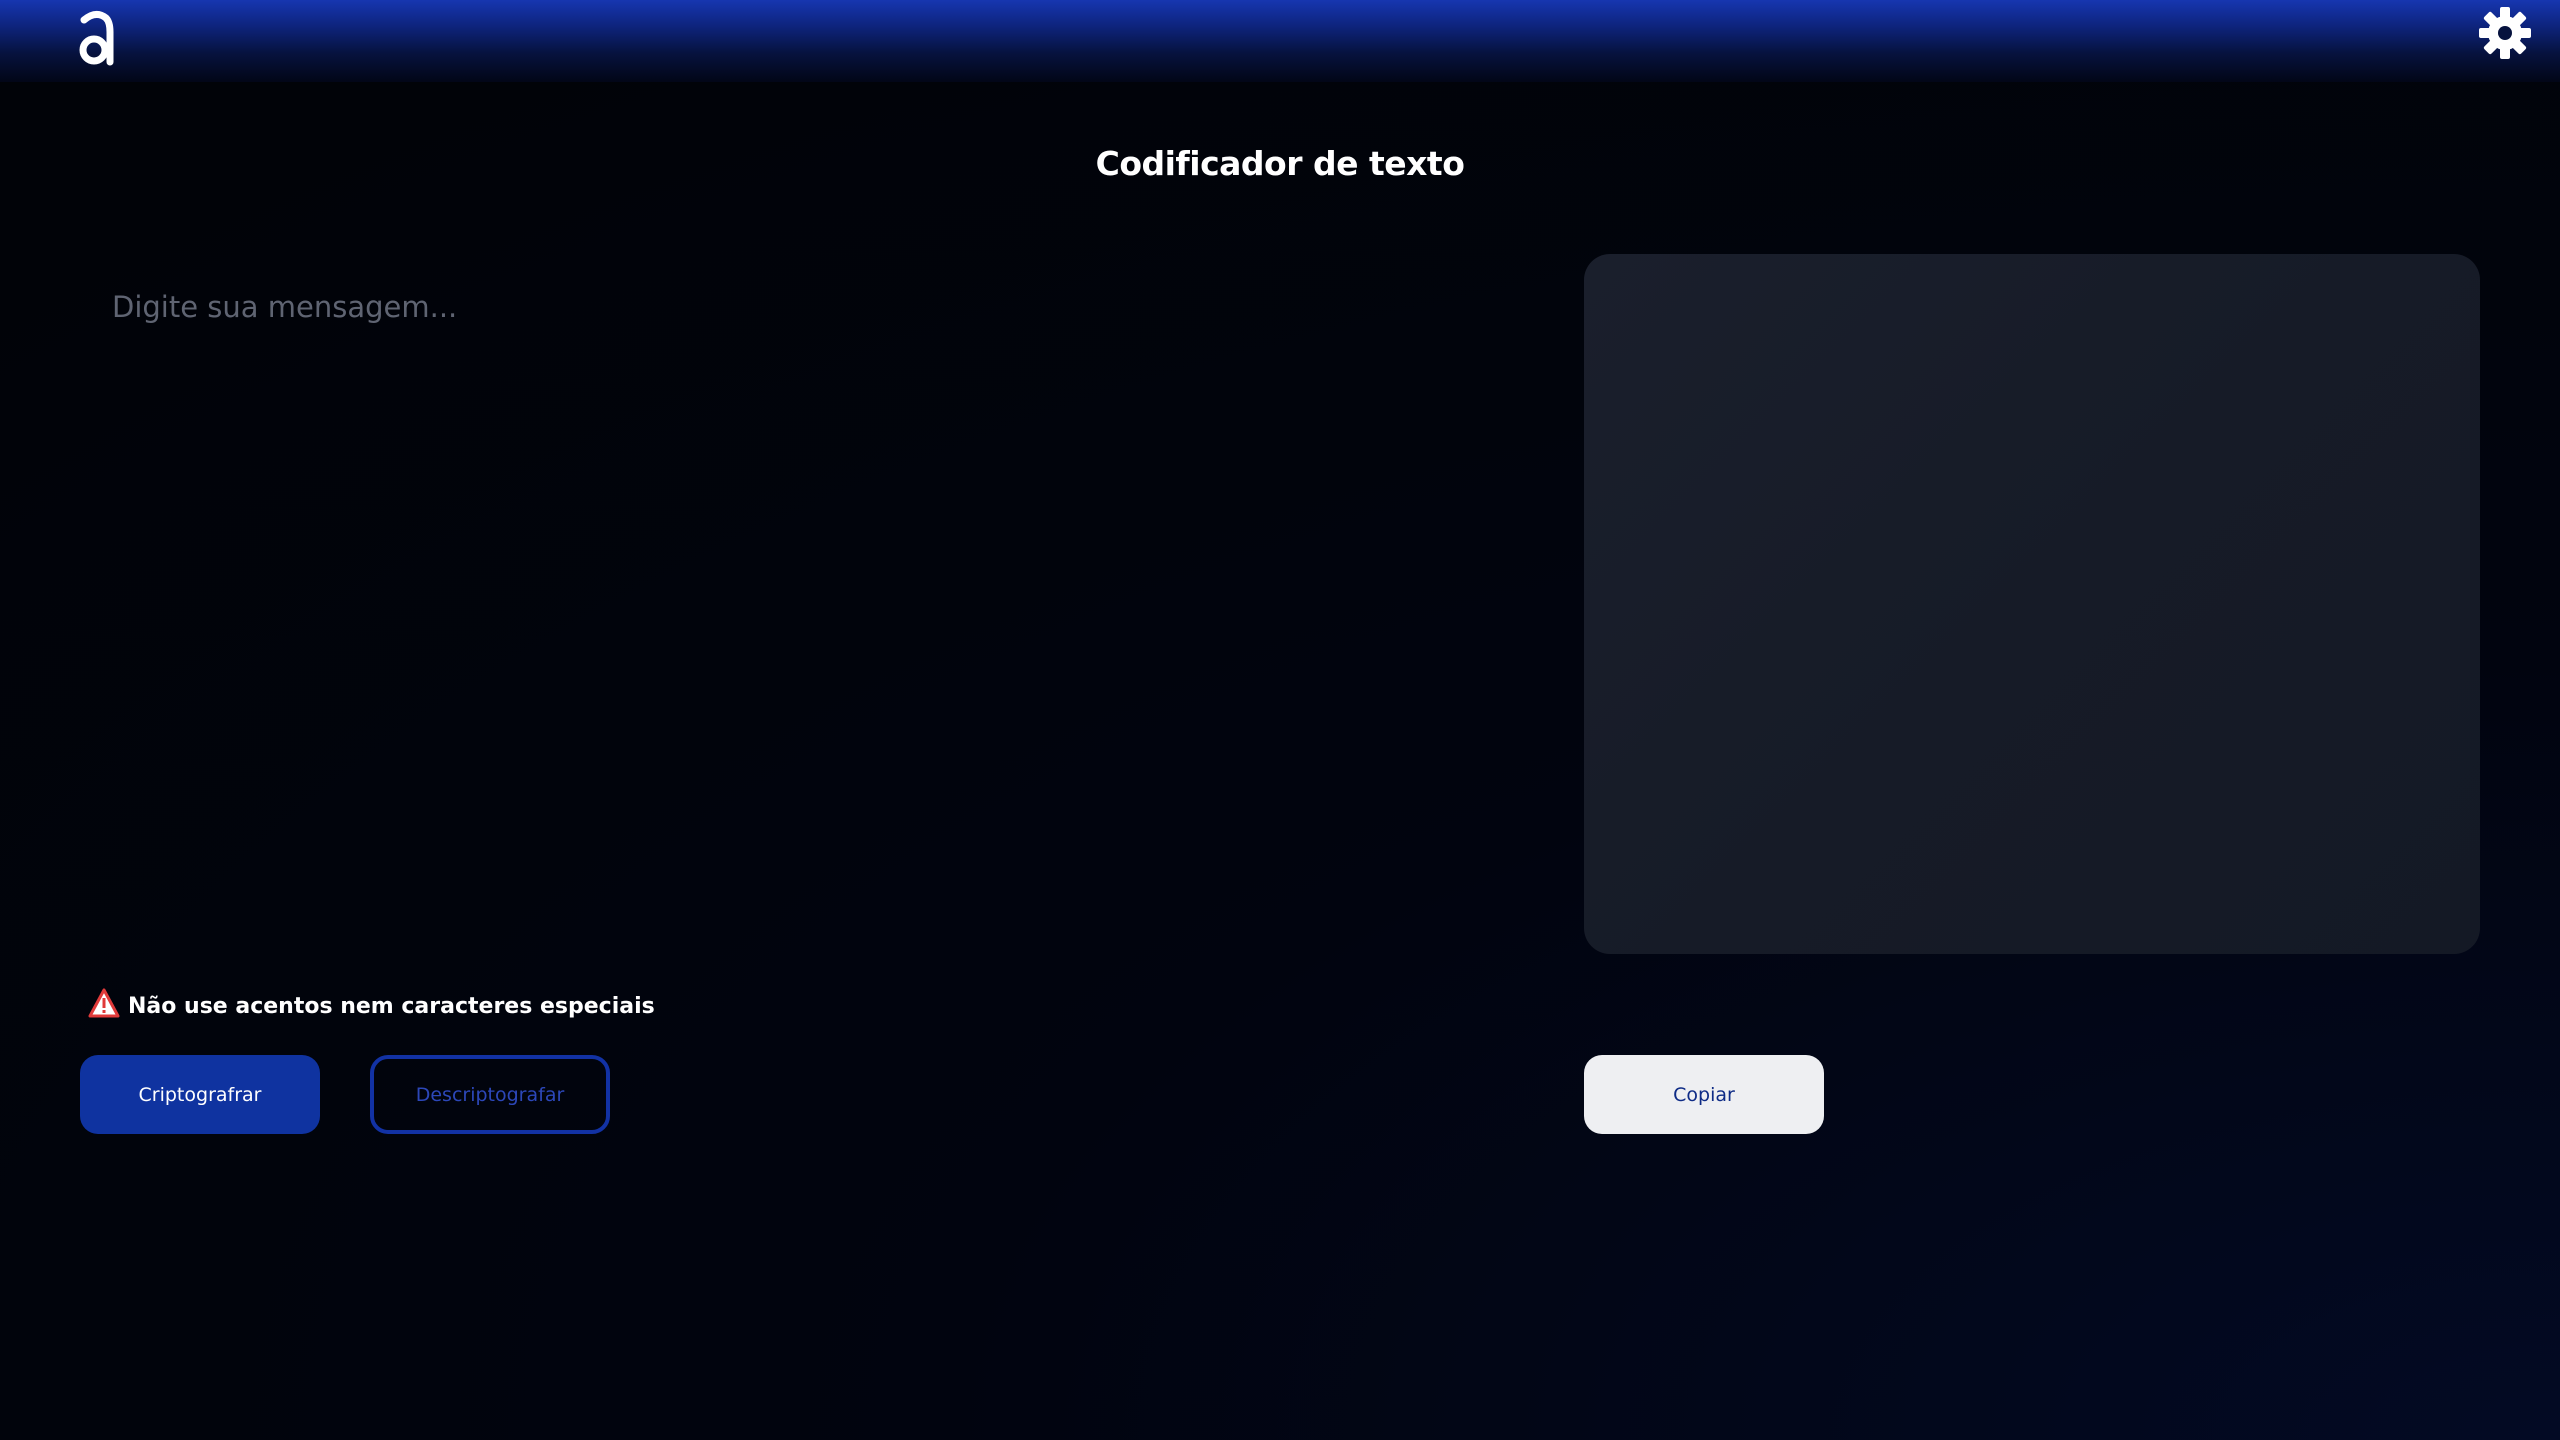 This screenshot has width=2560, height=1440. I want to click on warning-triangle-icon, so click(104, 1006).